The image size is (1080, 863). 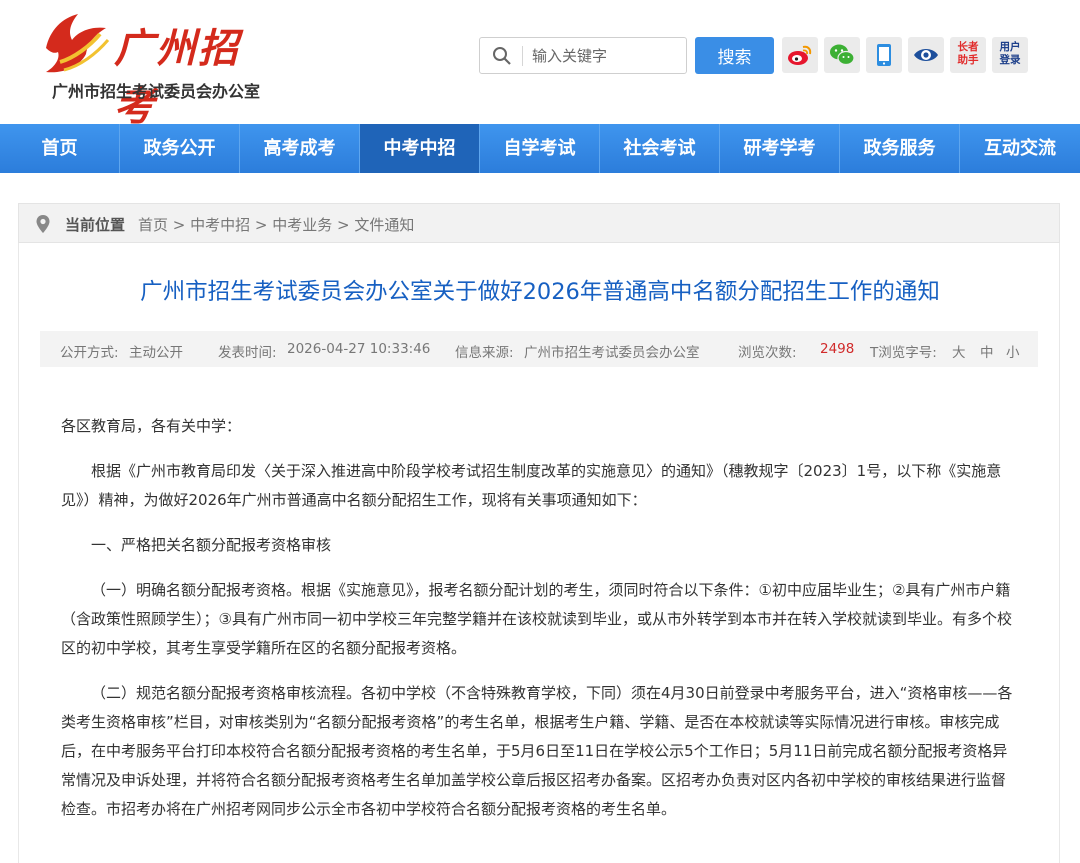 What do you see at coordinates (987, 351) in the screenshot?
I see `font-size-medium-button: 中` at bounding box center [987, 351].